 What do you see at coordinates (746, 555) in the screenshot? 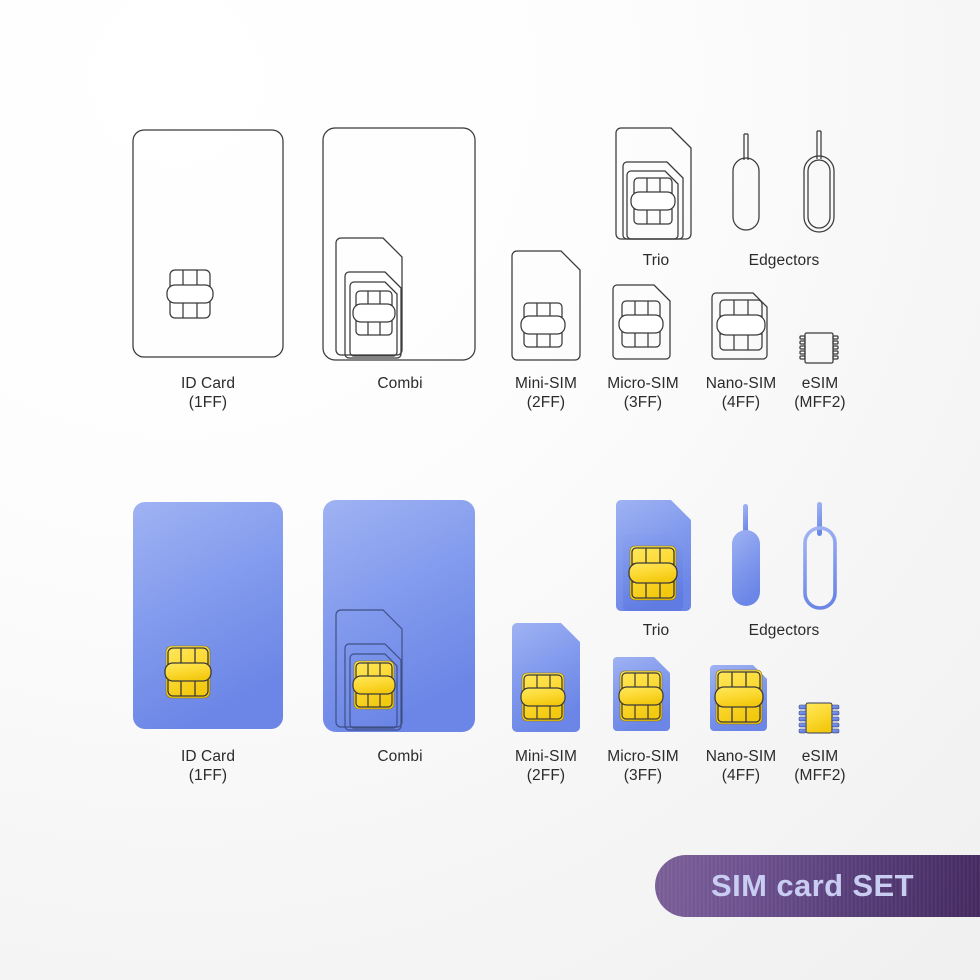
I see `color-ejector-pin-solid` at bounding box center [746, 555].